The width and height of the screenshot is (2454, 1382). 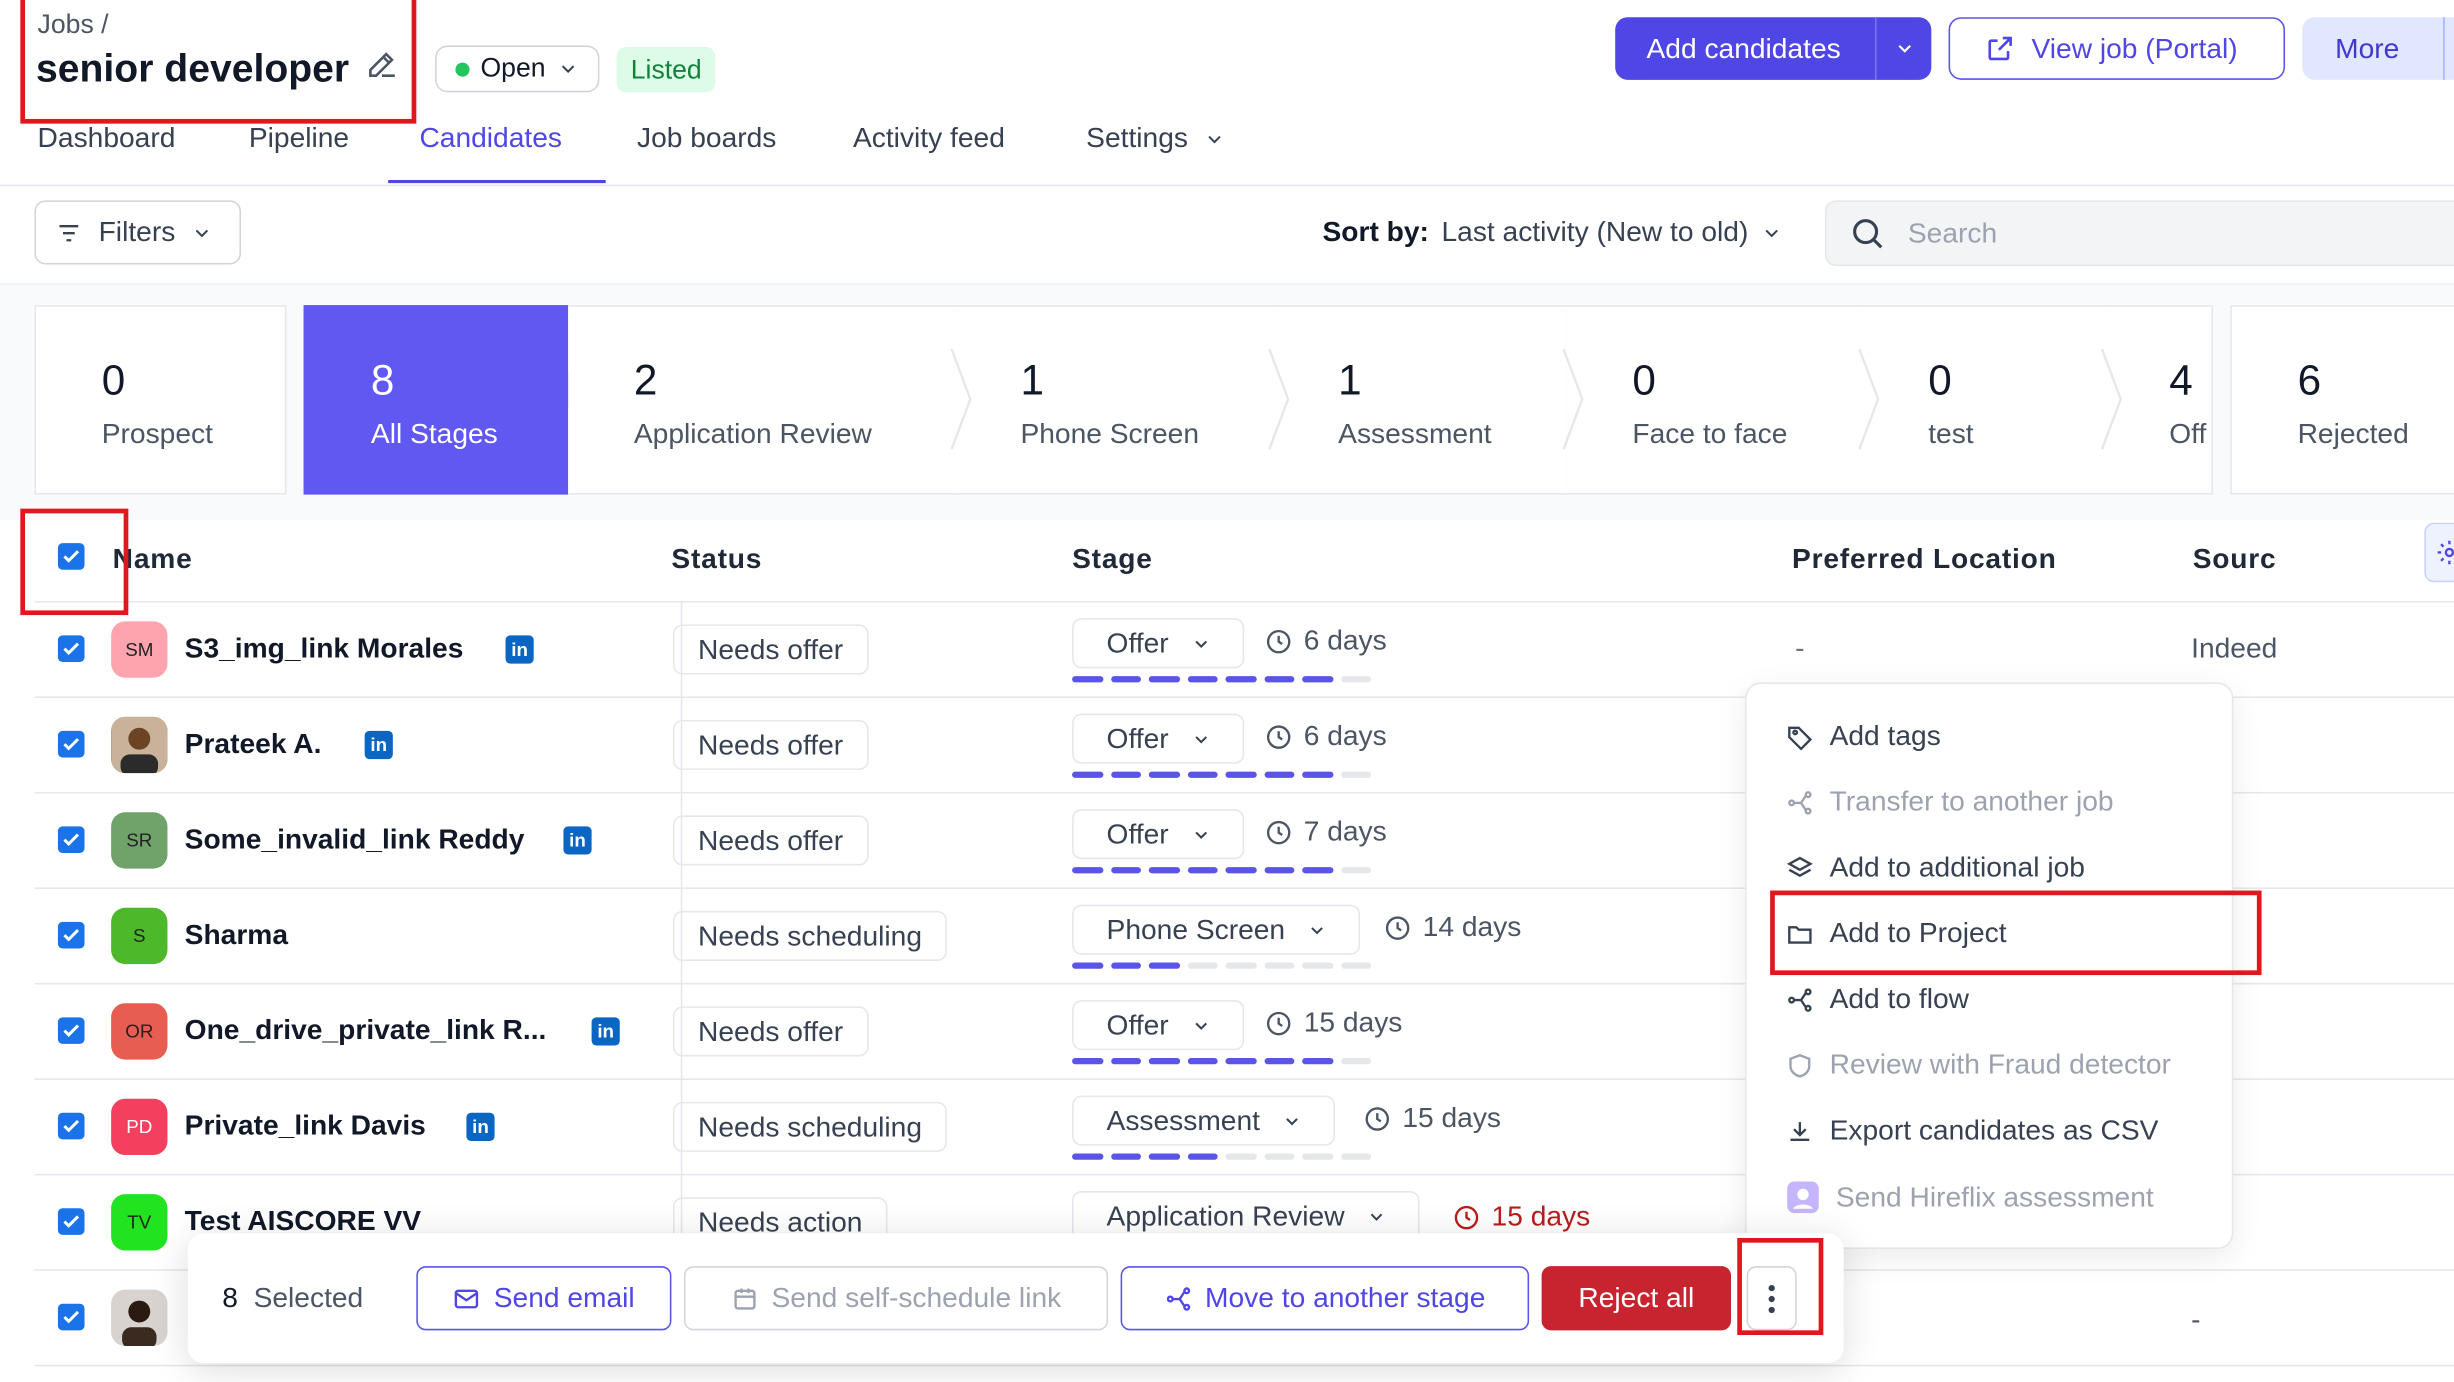 What do you see at coordinates (929, 138) in the screenshot?
I see `tab-activity-feed: Activity feed` at bounding box center [929, 138].